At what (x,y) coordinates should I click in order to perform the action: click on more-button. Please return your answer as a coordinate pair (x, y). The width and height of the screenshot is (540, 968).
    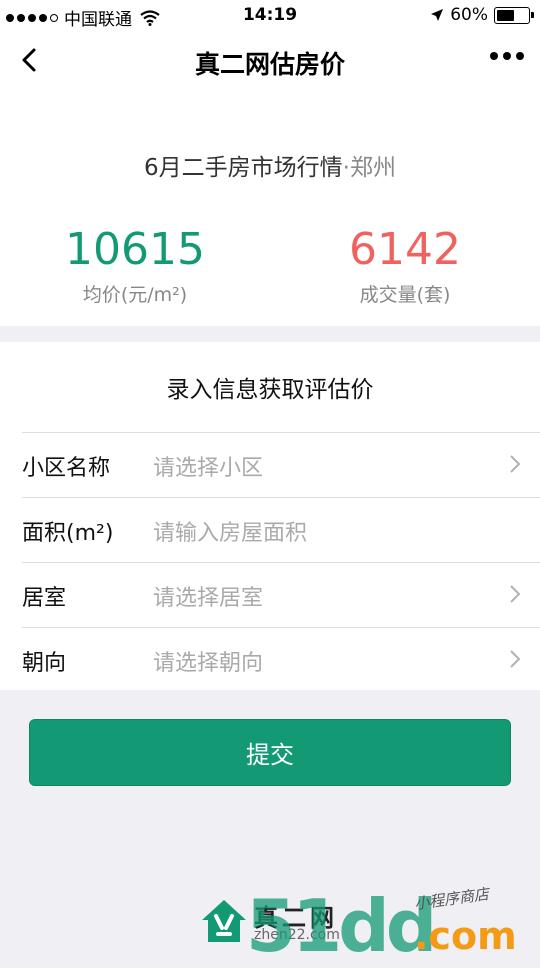
    Looking at the image, I should click on (507, 56).